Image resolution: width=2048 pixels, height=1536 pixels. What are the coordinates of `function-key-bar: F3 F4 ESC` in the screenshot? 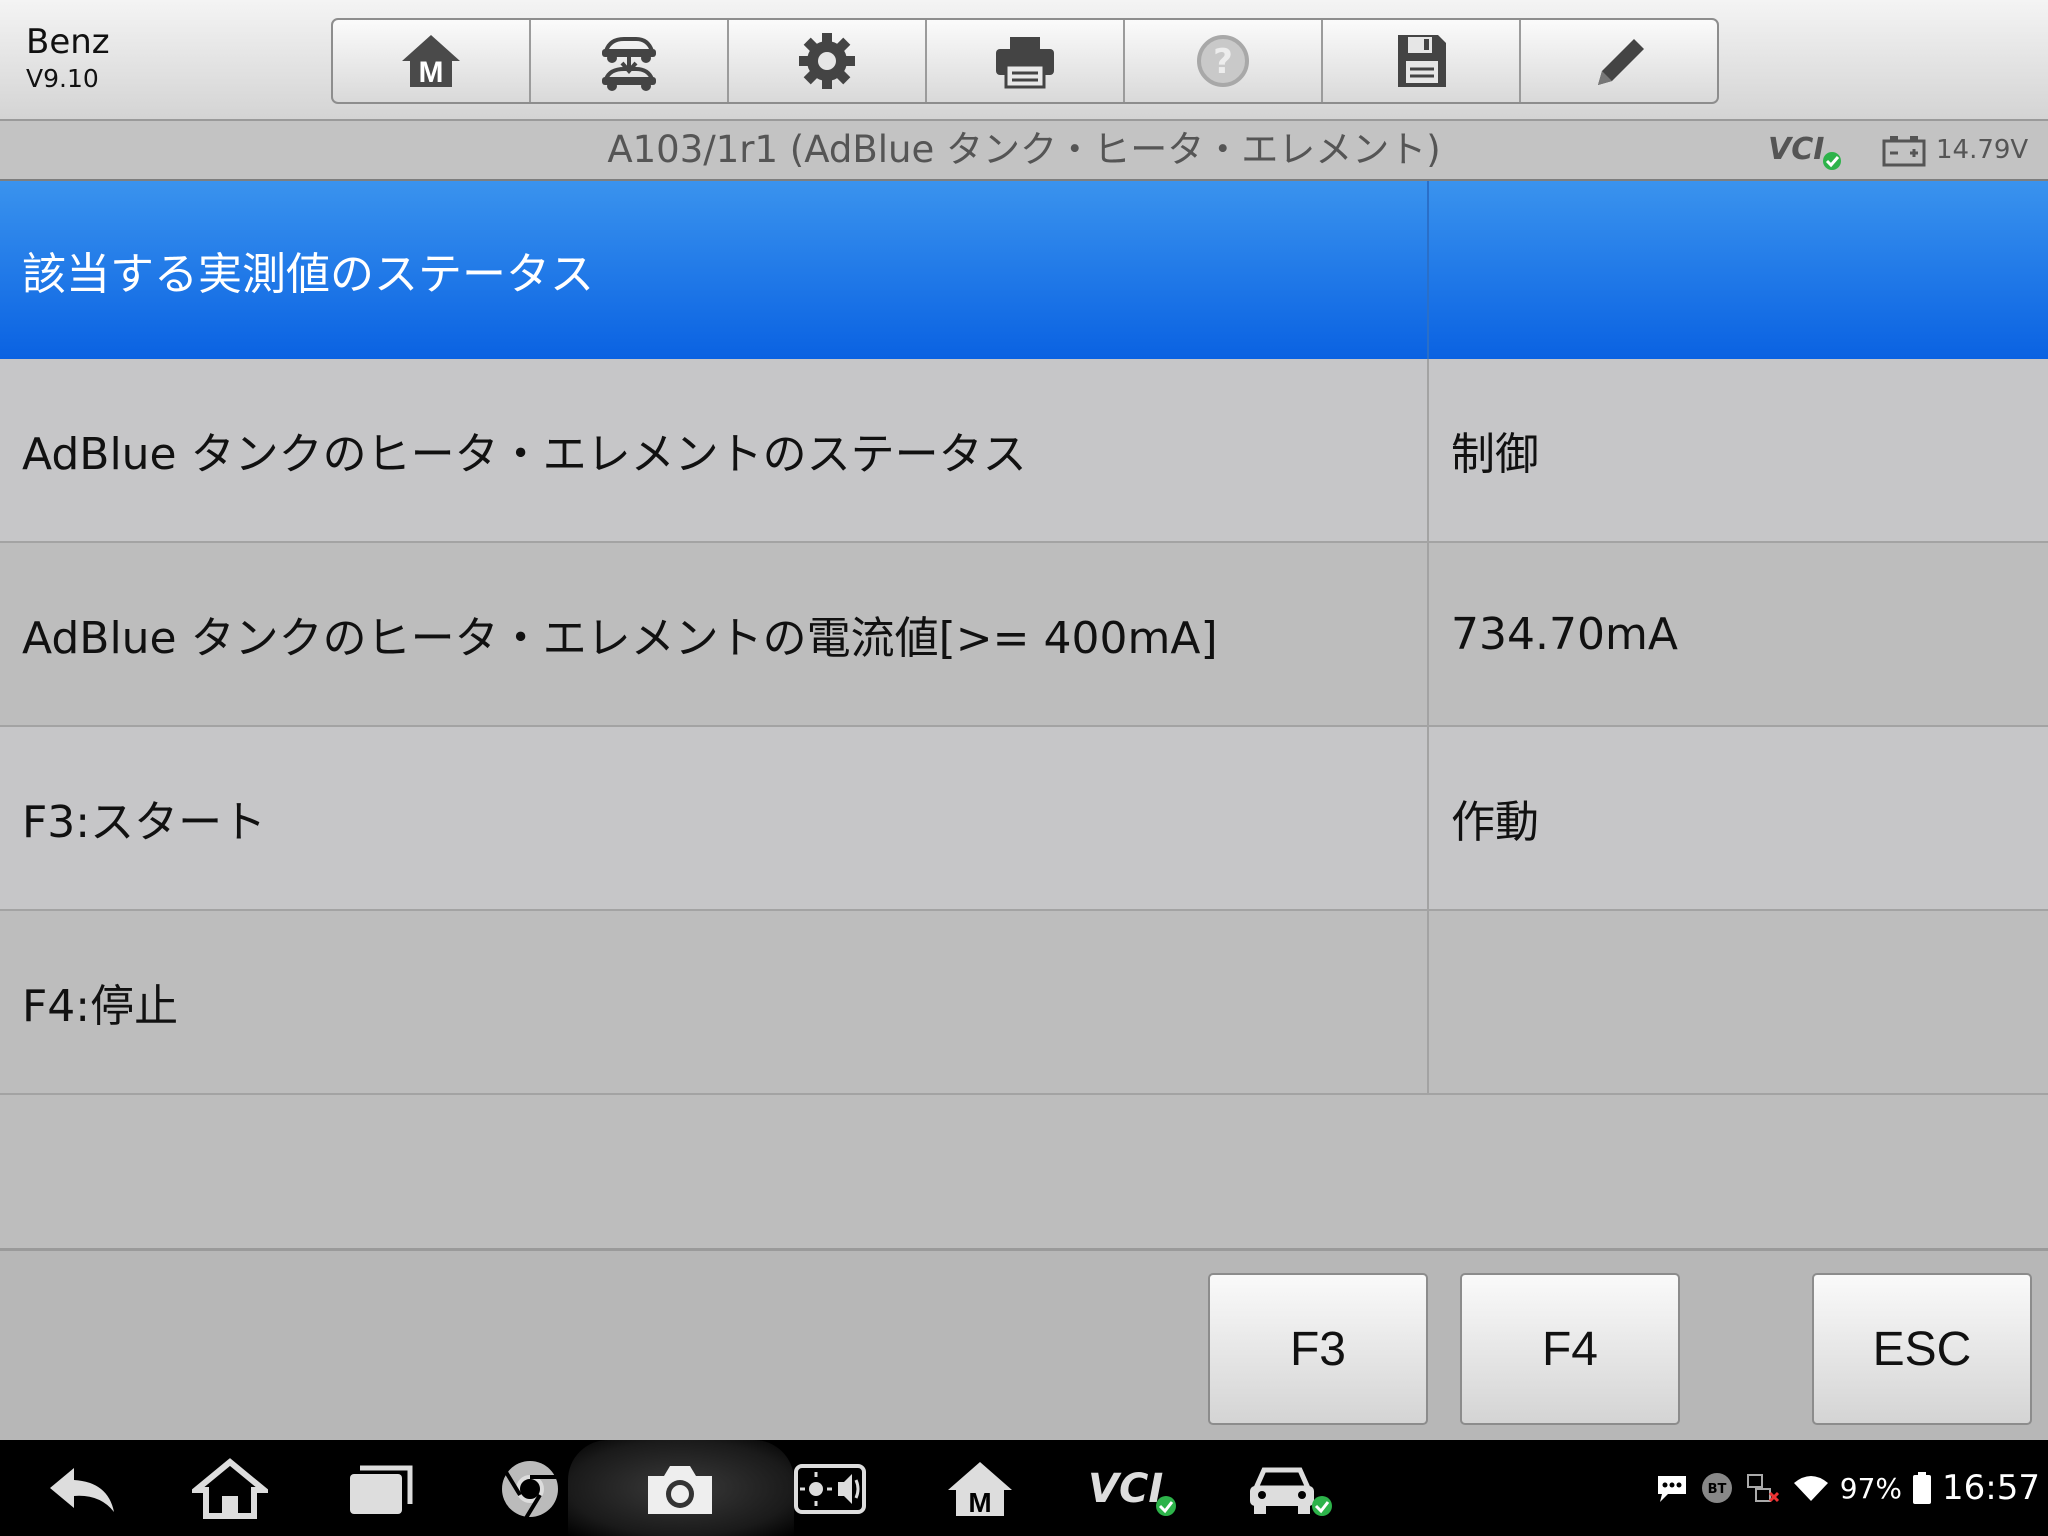 It's located at (1024, 1345).